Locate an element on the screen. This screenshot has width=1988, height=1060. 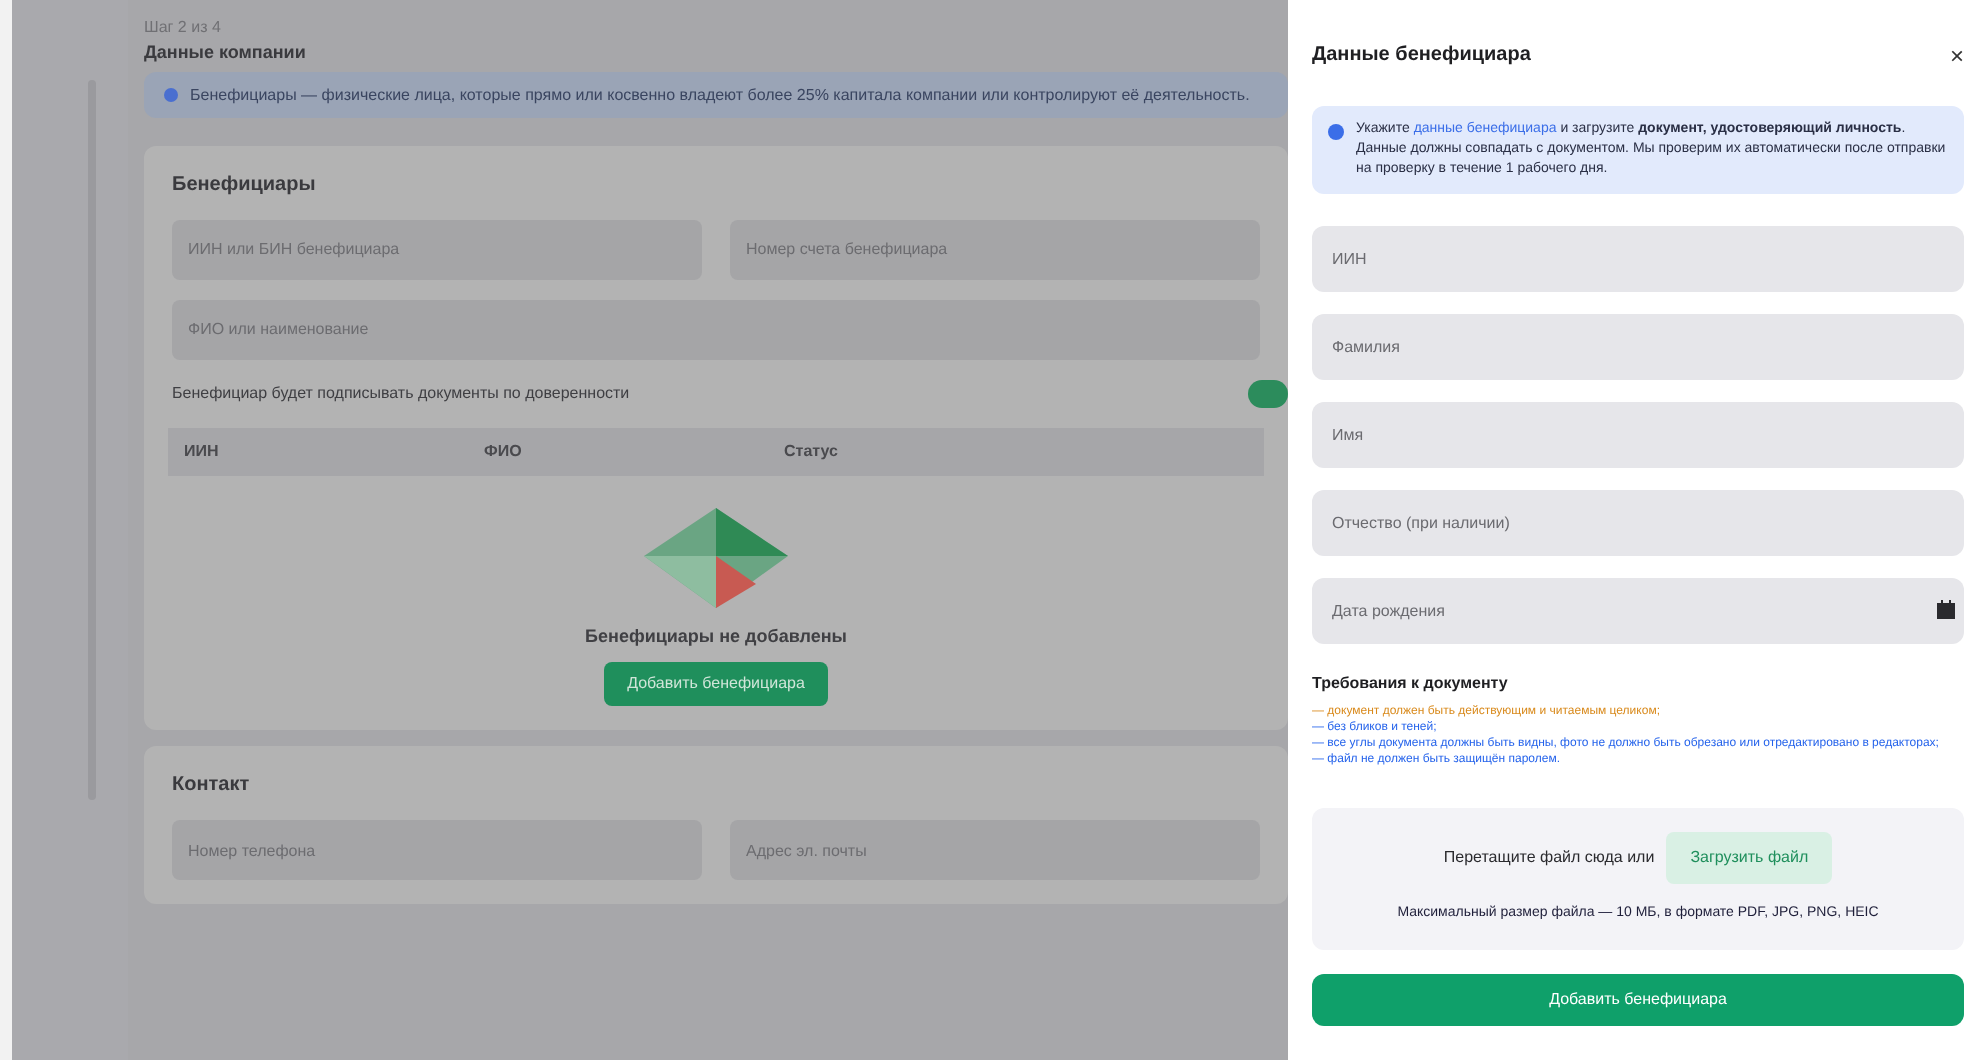
section-title: Контакт is located at coordinates (212, 786).